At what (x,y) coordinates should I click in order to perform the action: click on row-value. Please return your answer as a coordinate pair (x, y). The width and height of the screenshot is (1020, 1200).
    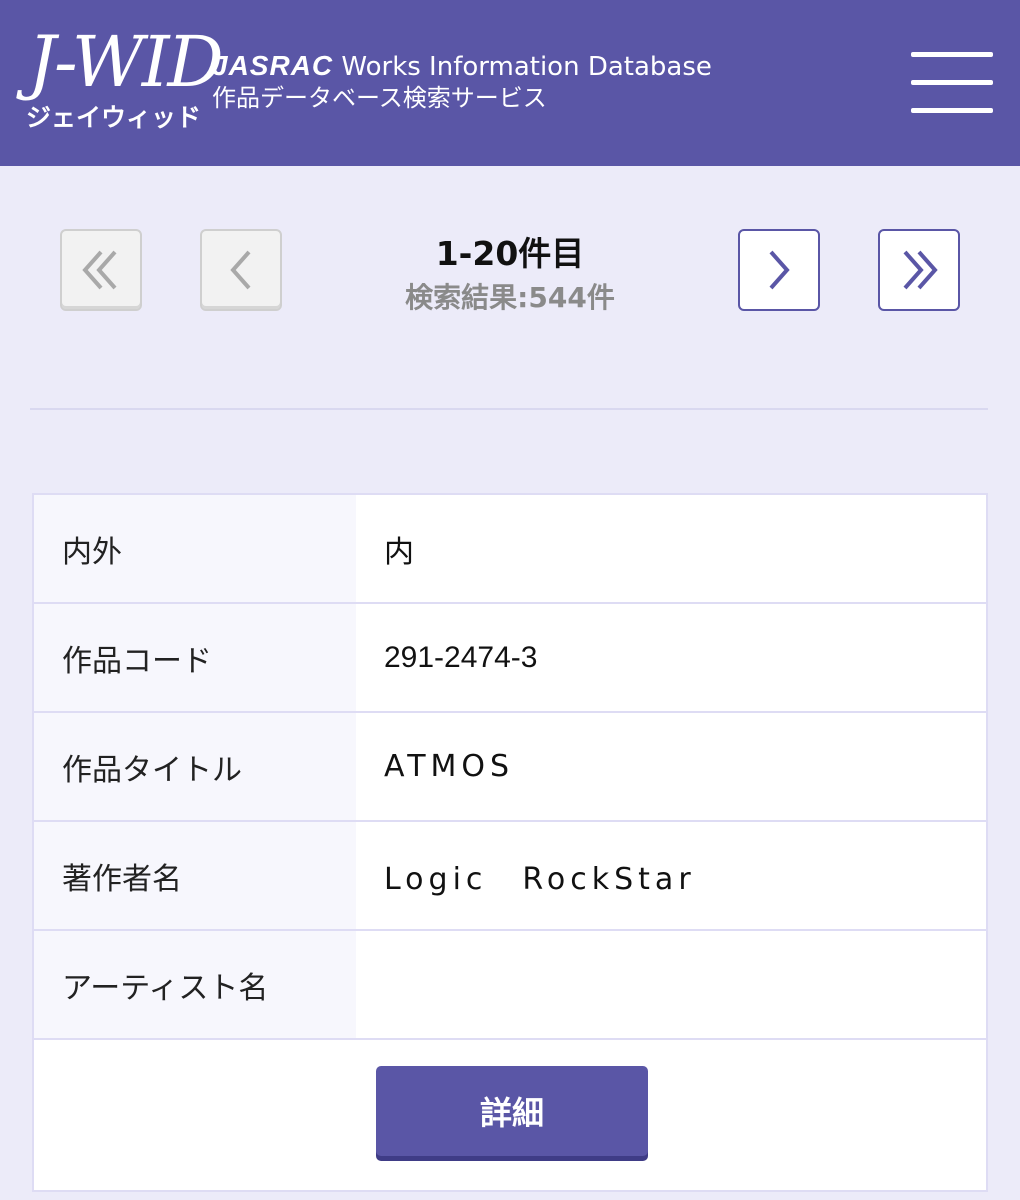
    Looking at the image, I should click on (671, 984).